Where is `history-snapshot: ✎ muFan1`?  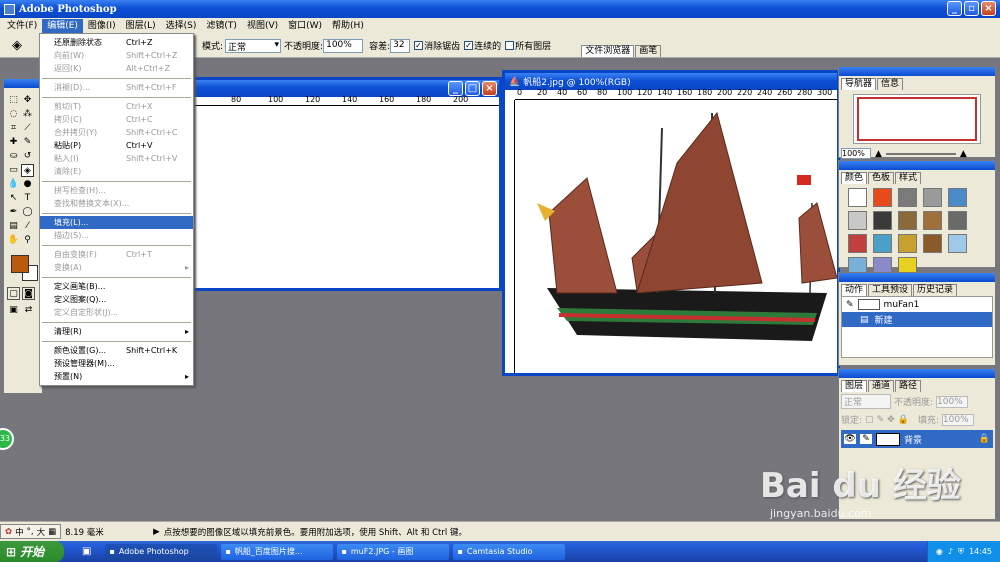
history-snapshot: ✎ muFan1 is located at coordinates (917, 304).